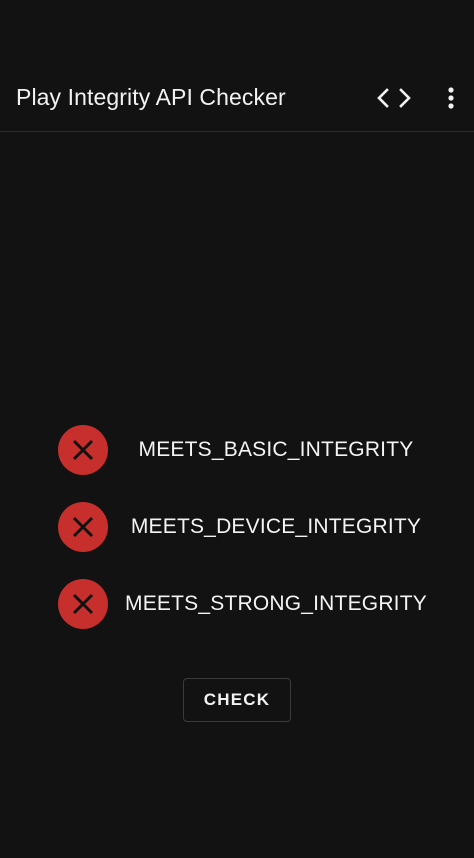 Image resolution: width=474 pixels, height=858 pixels. I want to click on code-icon, so click(394, 98).